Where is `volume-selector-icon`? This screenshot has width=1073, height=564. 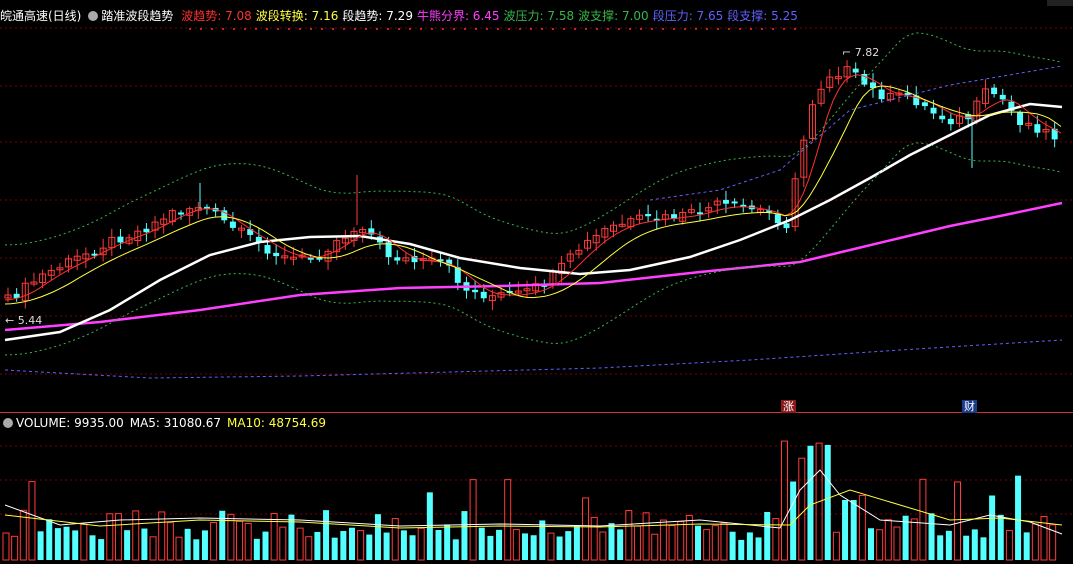 volume-selector-icon is located at coordinates (8, 423).